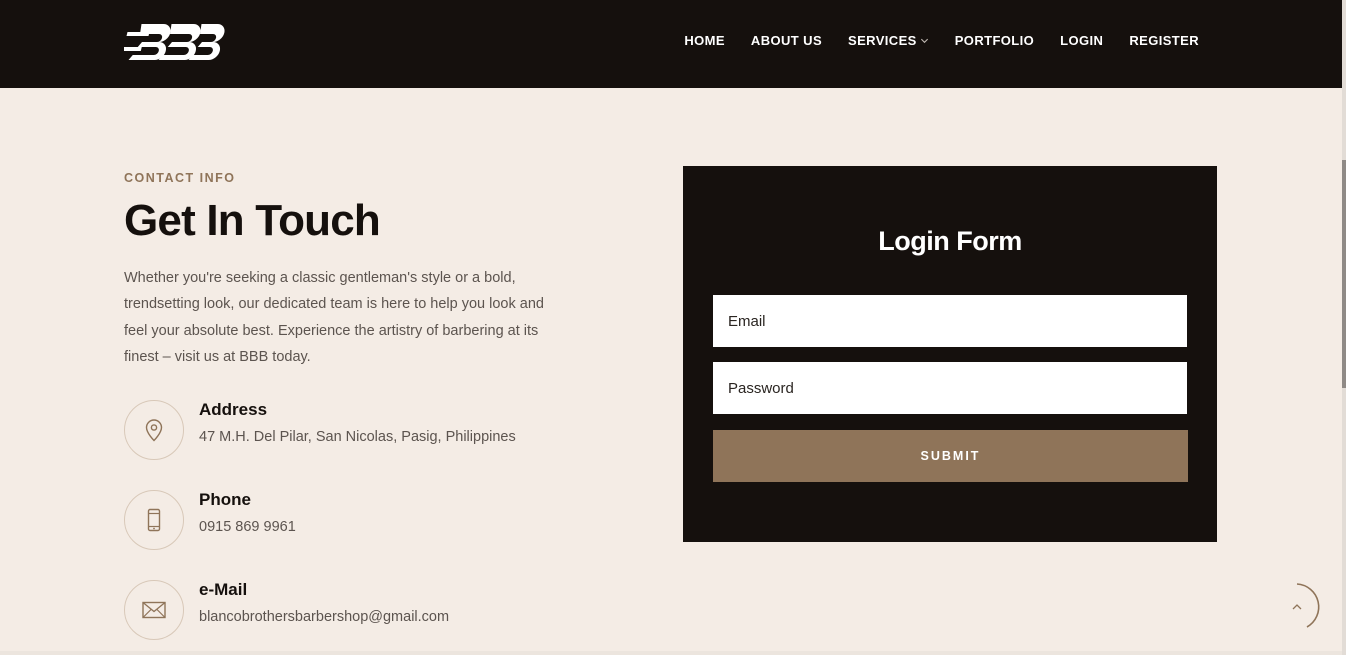  Describe the element at coordinates (882, 40) in the screenshot. I see `nav-services-label: SERVICES` at that location.